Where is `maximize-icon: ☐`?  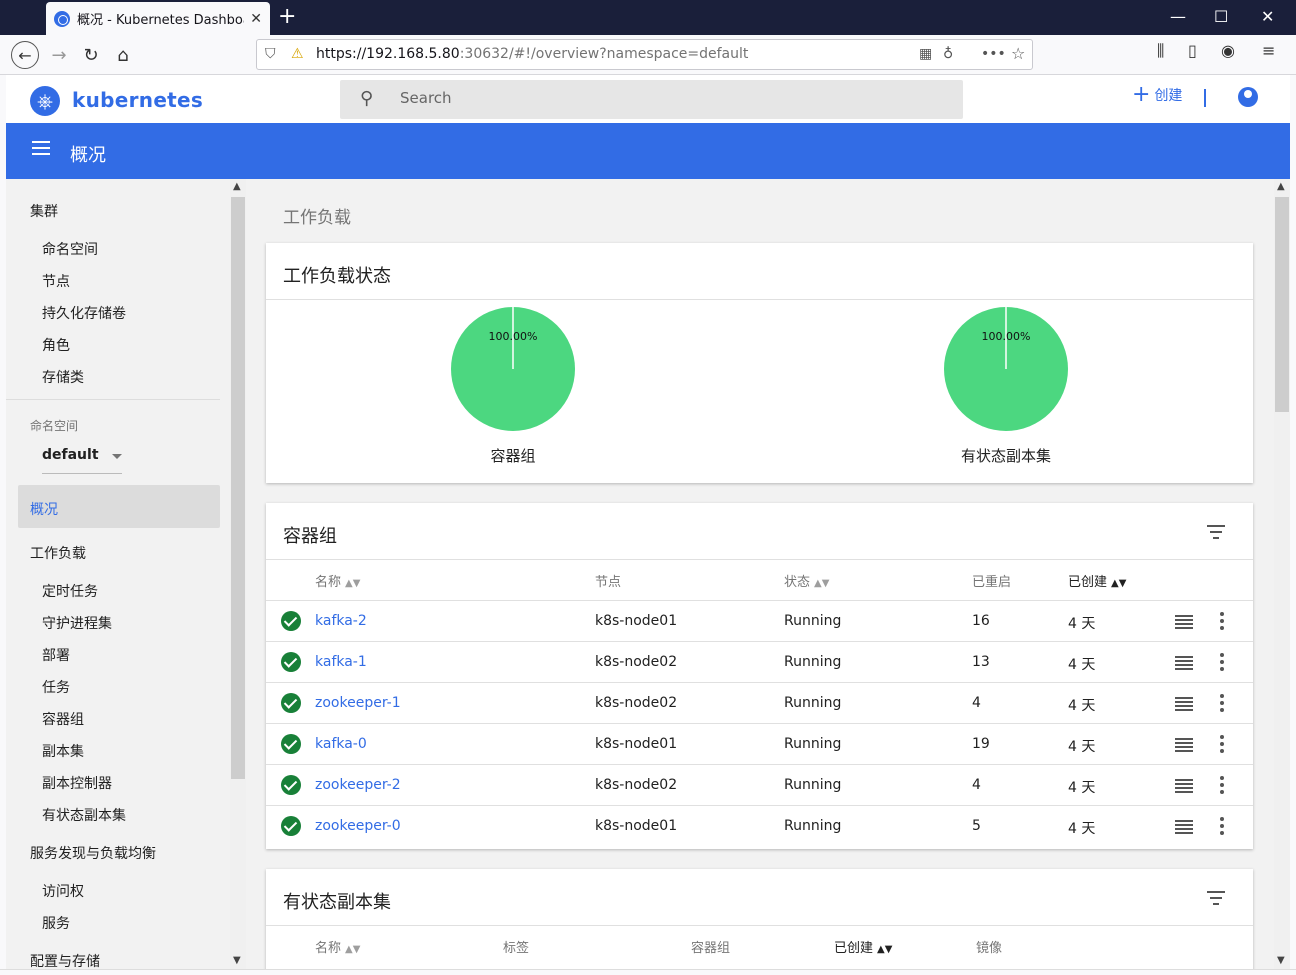 maximize-icon: ☐ is located at coordinates (1221, 17).